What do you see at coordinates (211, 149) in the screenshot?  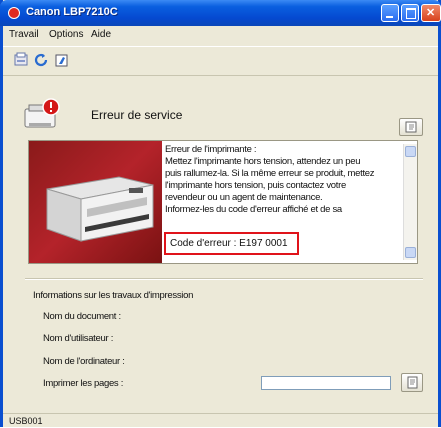 I see `message-line: Erreur de l'imprimante :` at bounding box center [211, 149].